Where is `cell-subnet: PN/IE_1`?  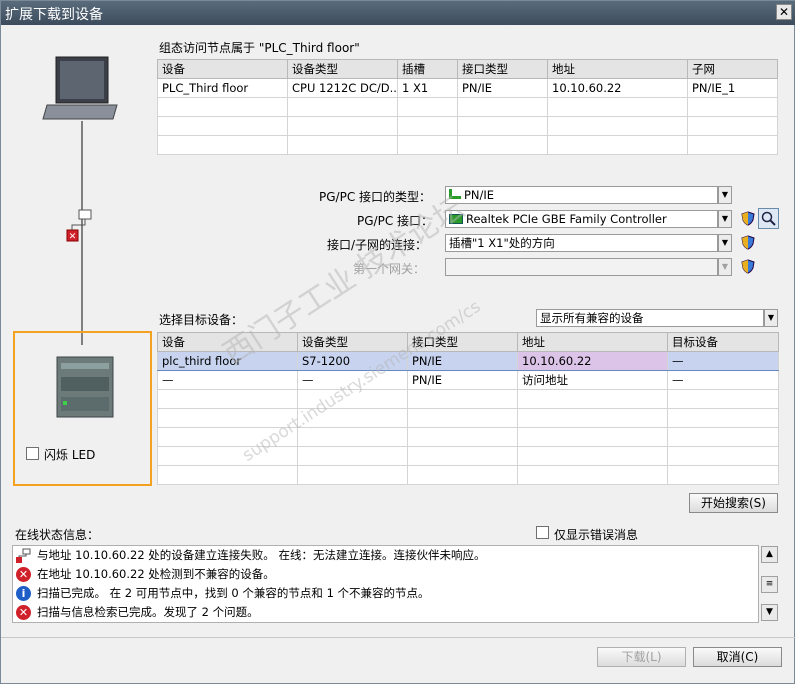
cell-subnet: PN/IE_1 is located at coordinates (732, 88).